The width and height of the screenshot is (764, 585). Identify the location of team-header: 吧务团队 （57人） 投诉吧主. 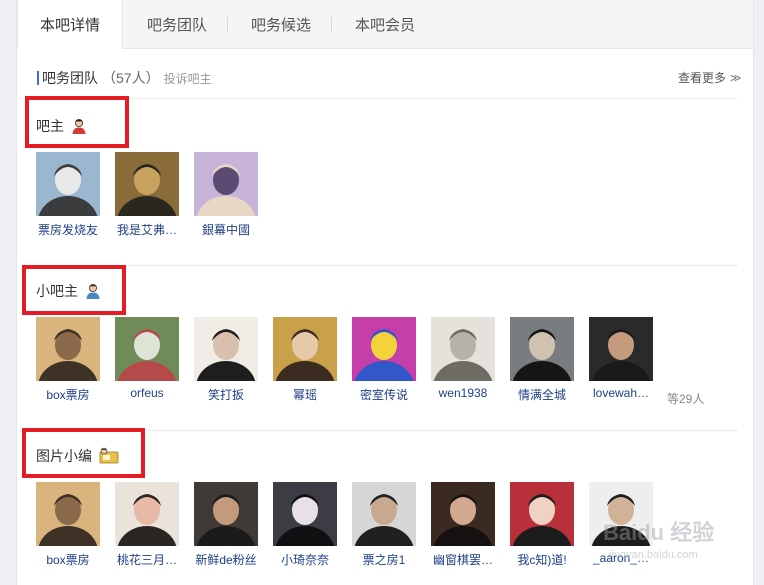
(124, 78).